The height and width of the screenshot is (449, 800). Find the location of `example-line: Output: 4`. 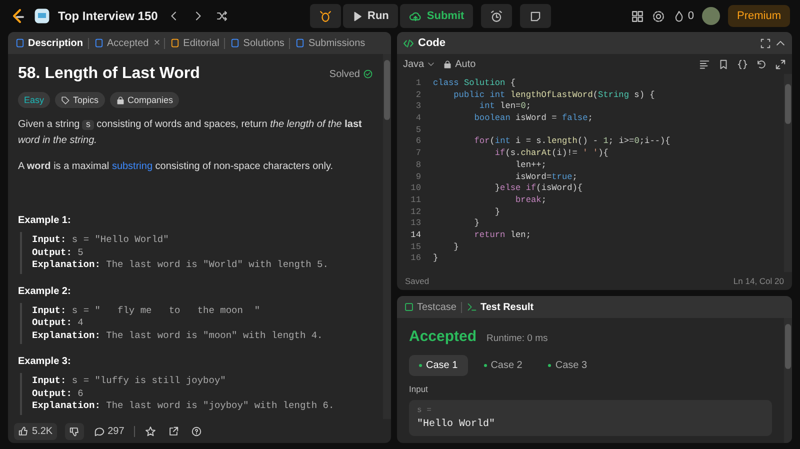

example-line: Output: 4 is located at coordinates (58, 323).